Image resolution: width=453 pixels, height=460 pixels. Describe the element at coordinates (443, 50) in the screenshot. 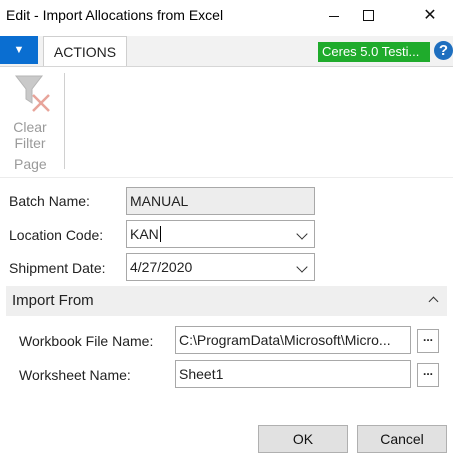

I see `help-icon: ?` at that location.